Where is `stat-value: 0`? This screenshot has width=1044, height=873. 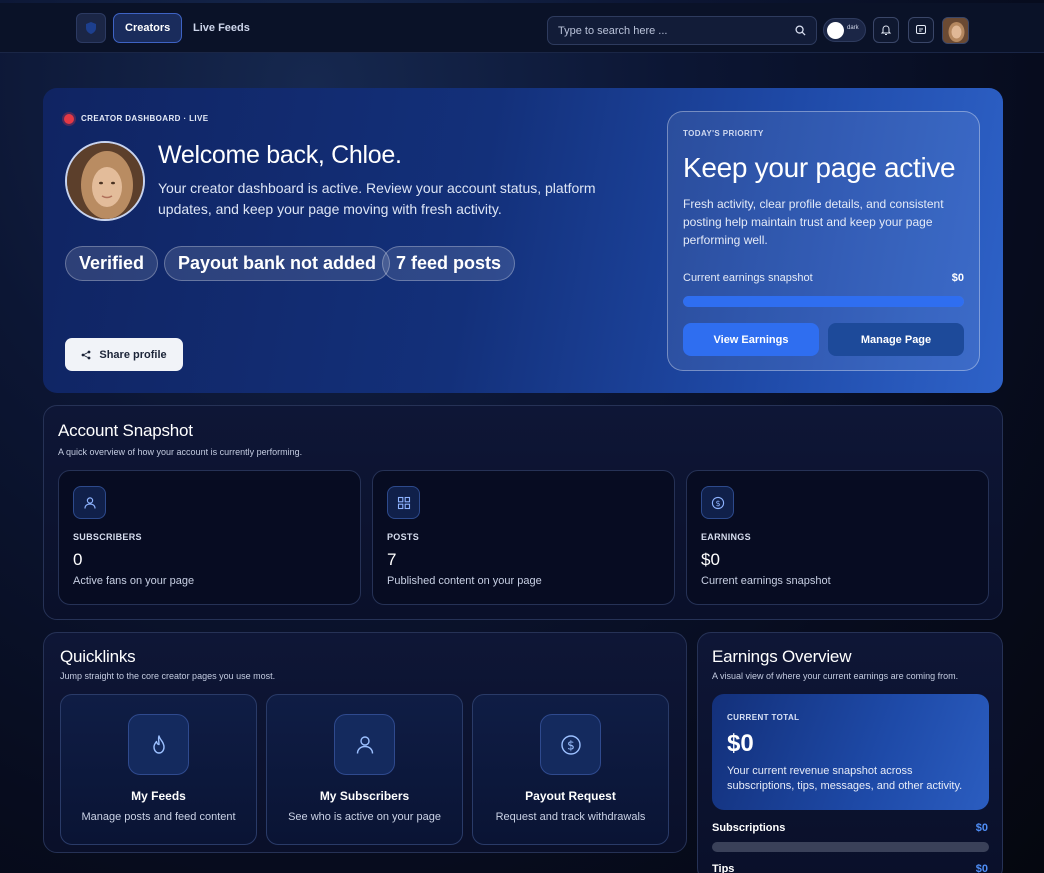
stat-value: 0 is located at coordinates (78, 559).